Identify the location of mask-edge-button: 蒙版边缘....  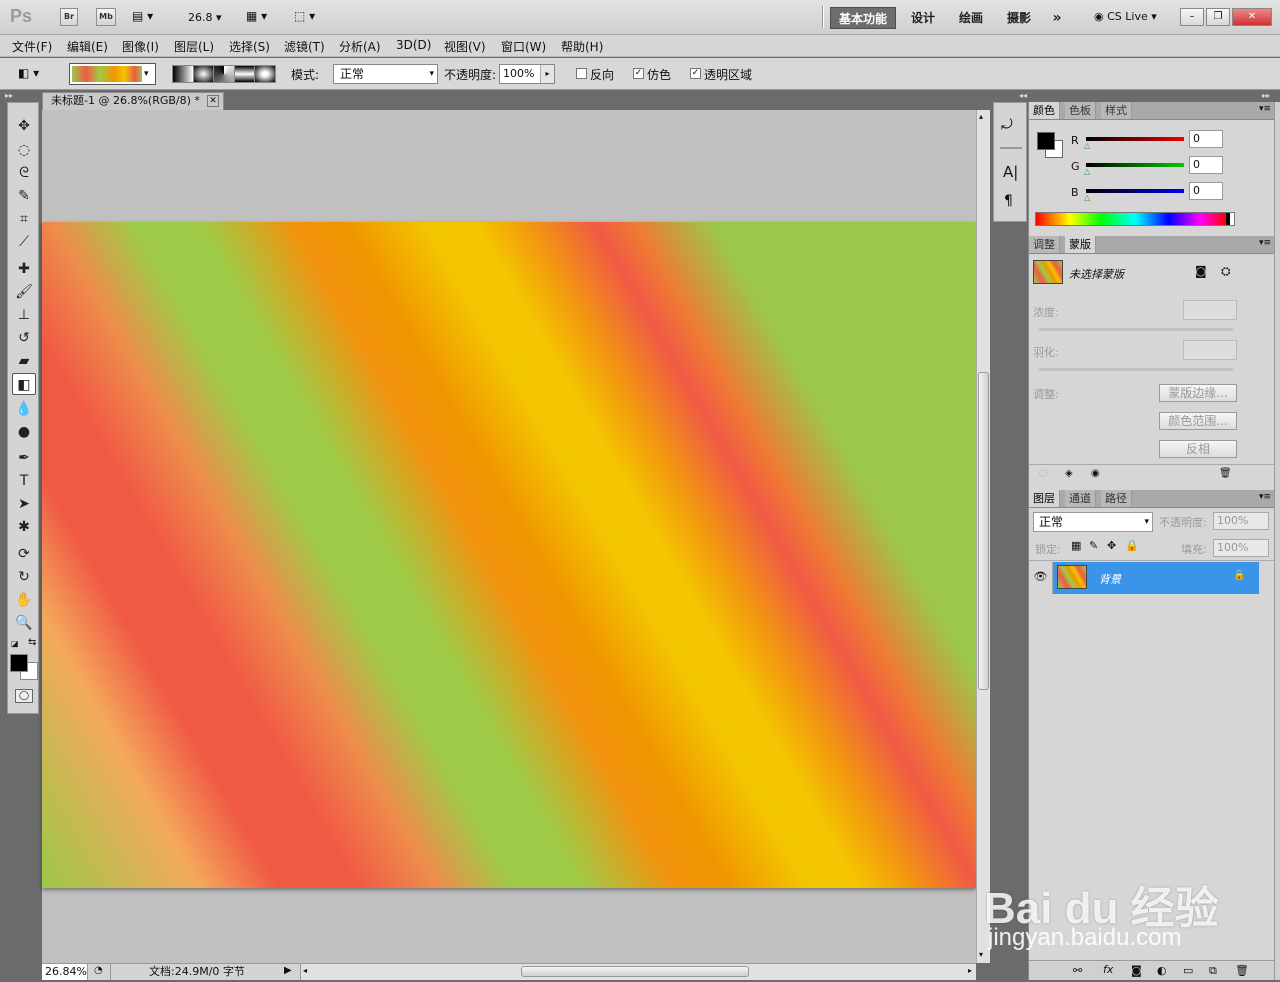
(1198, 393).